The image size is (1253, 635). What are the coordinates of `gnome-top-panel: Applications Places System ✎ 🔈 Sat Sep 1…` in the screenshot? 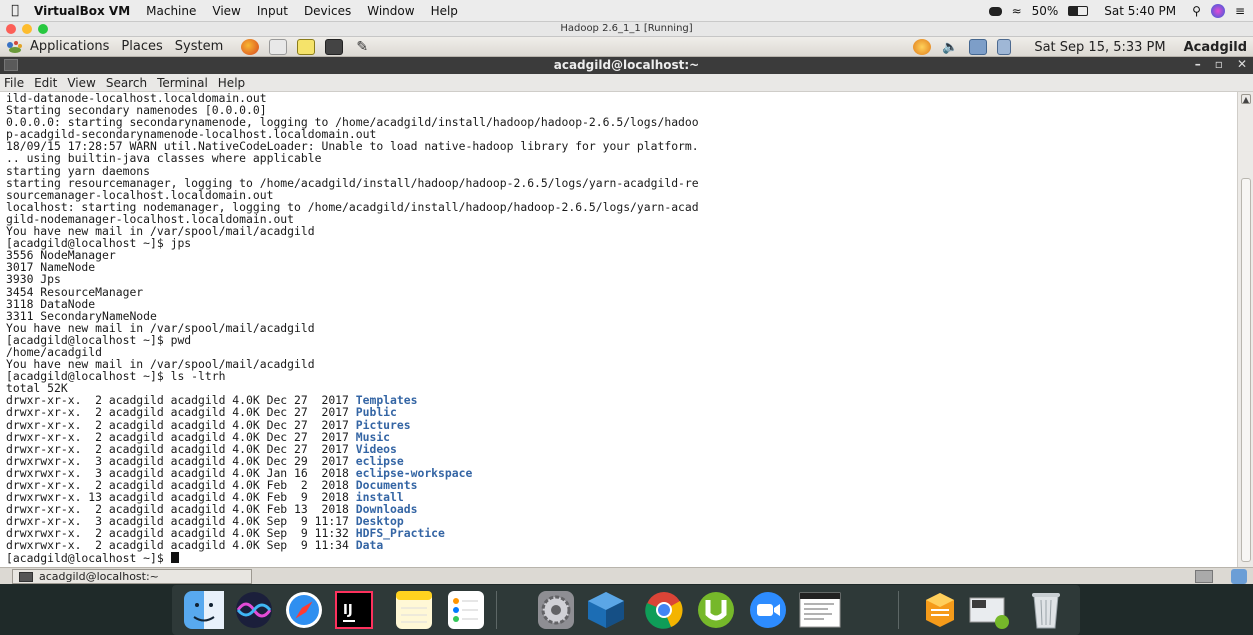 It's located at (626, 47).